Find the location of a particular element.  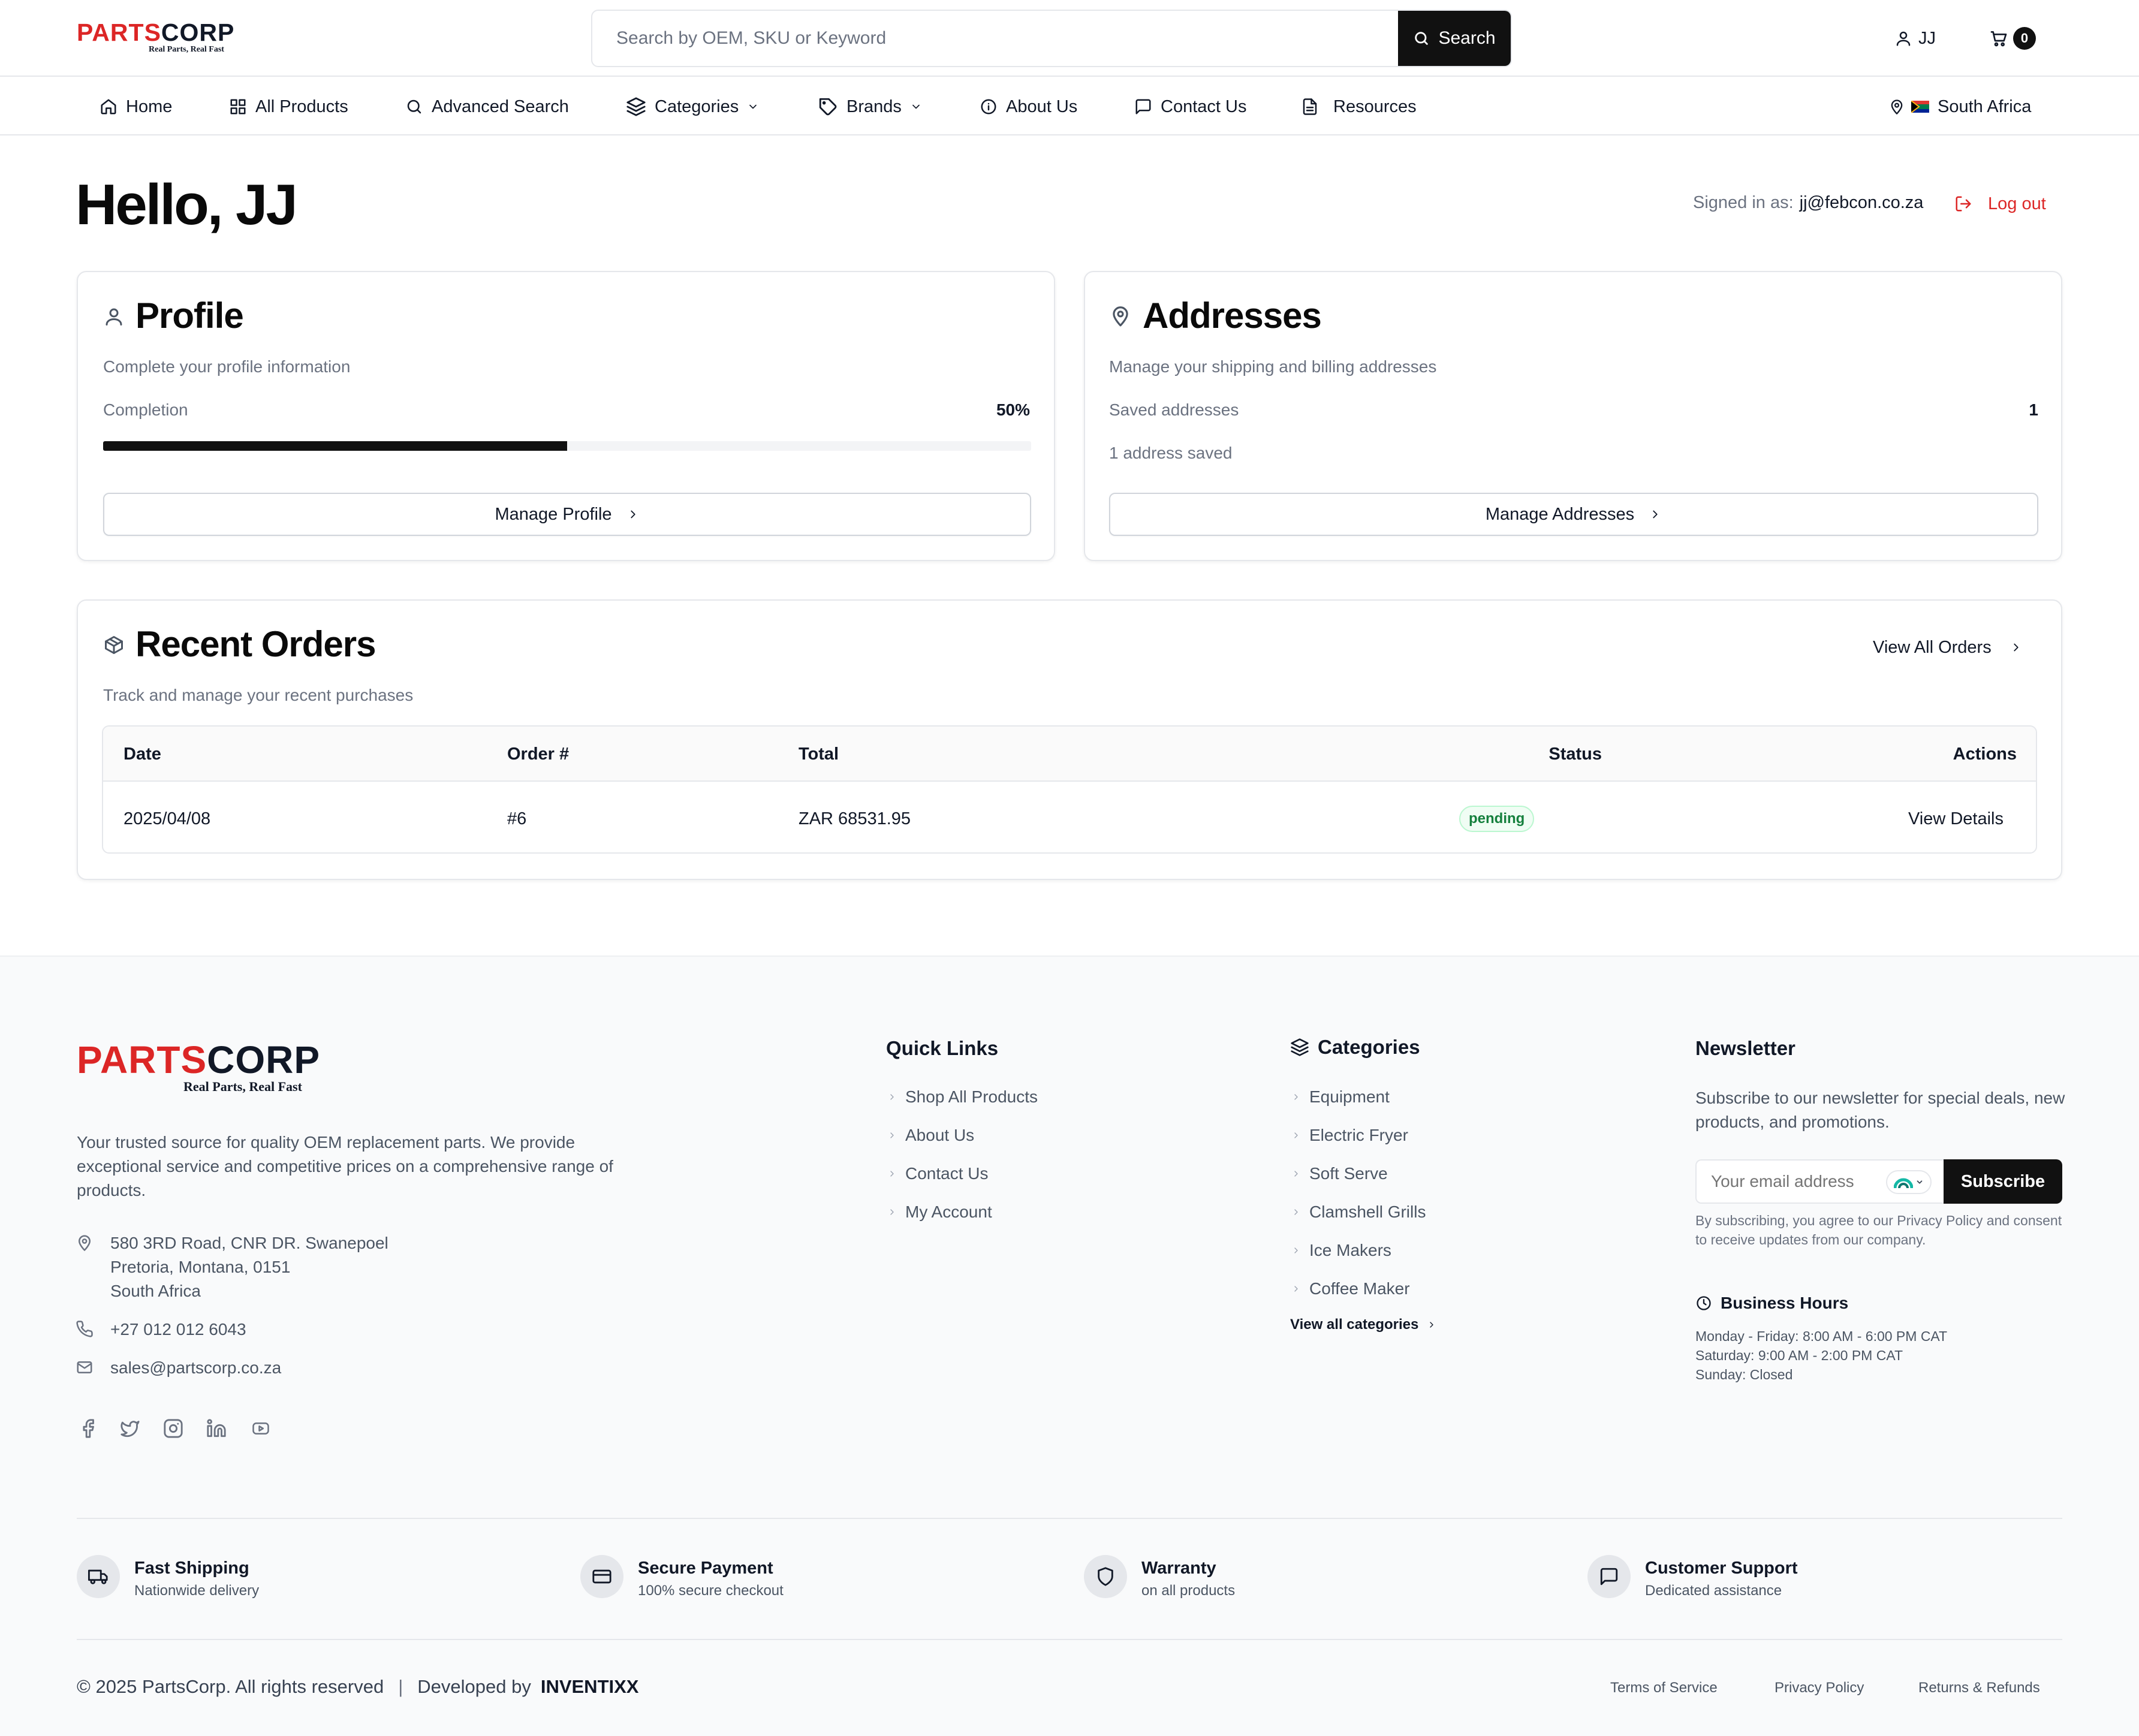

nav-home-label: Home is located at coordinates (150, 106).